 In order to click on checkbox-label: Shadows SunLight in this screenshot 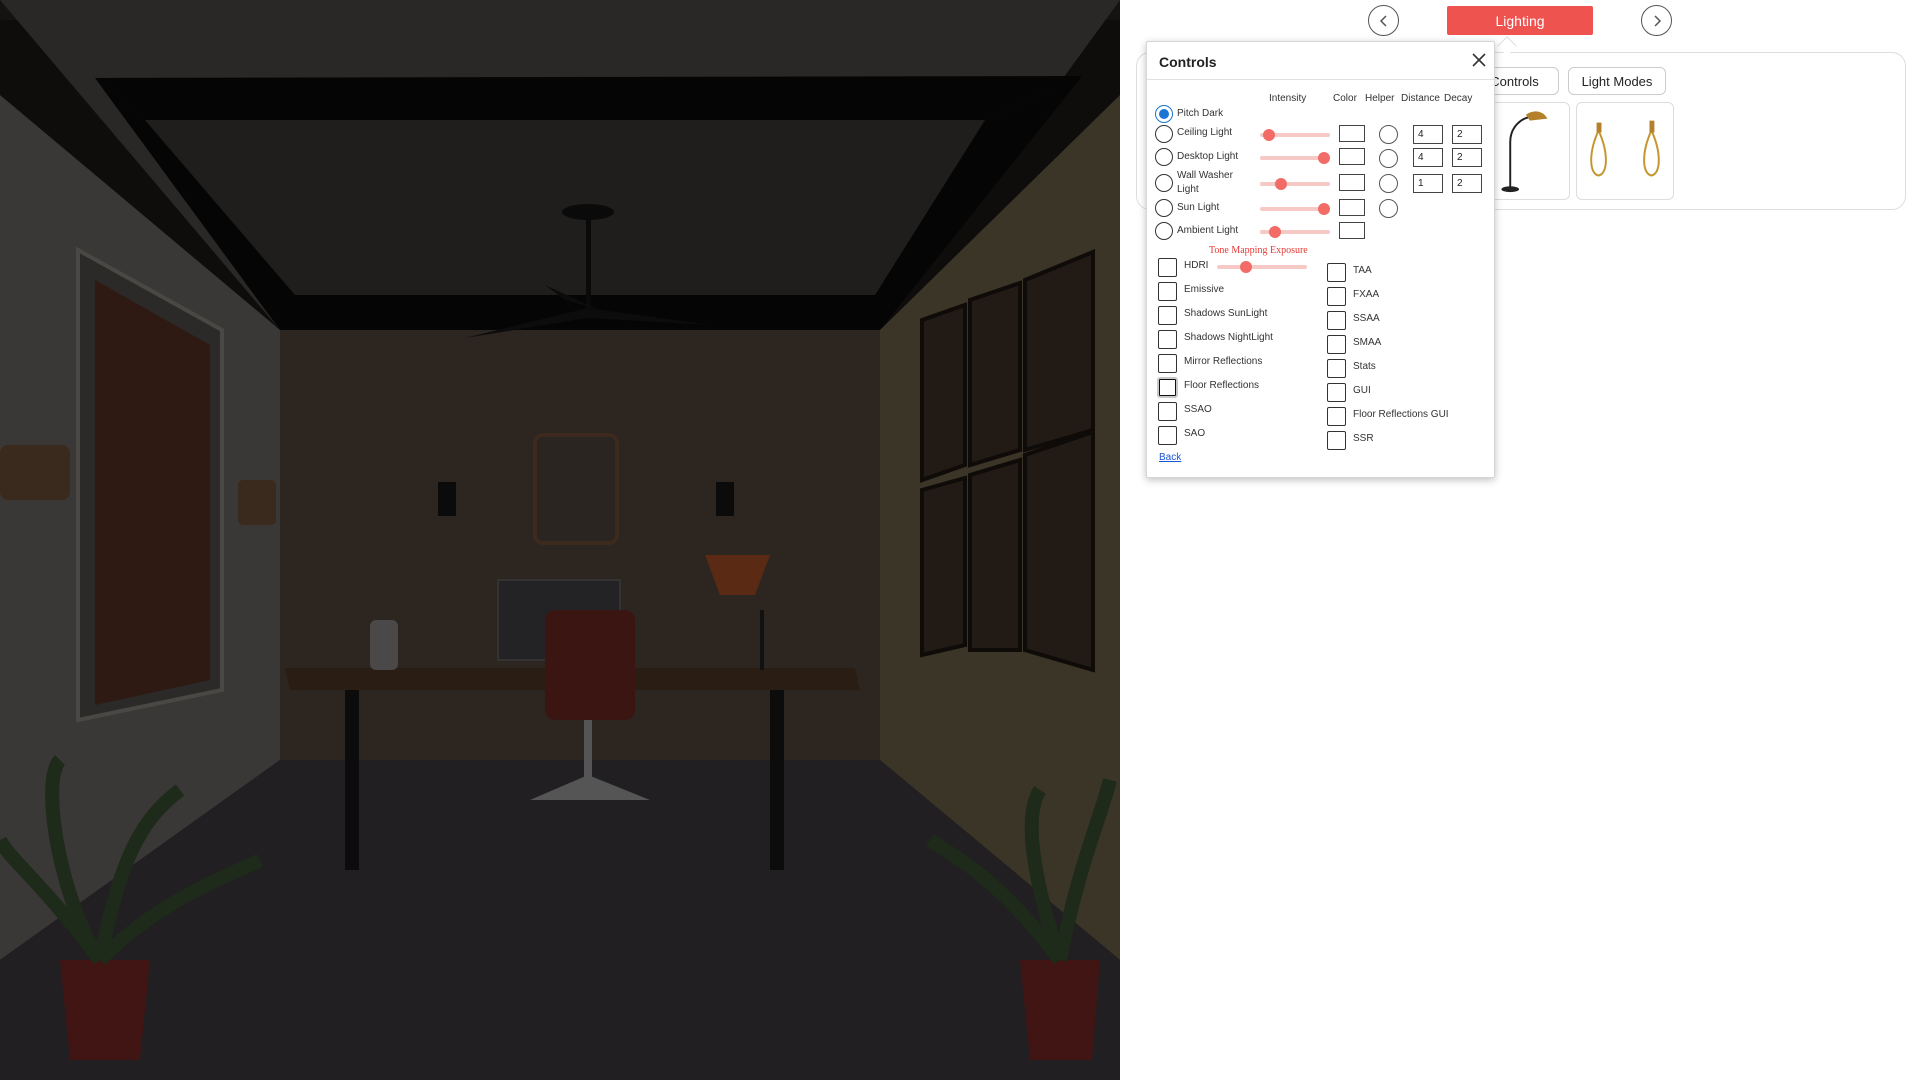, I will do `click(1226, 313)`.